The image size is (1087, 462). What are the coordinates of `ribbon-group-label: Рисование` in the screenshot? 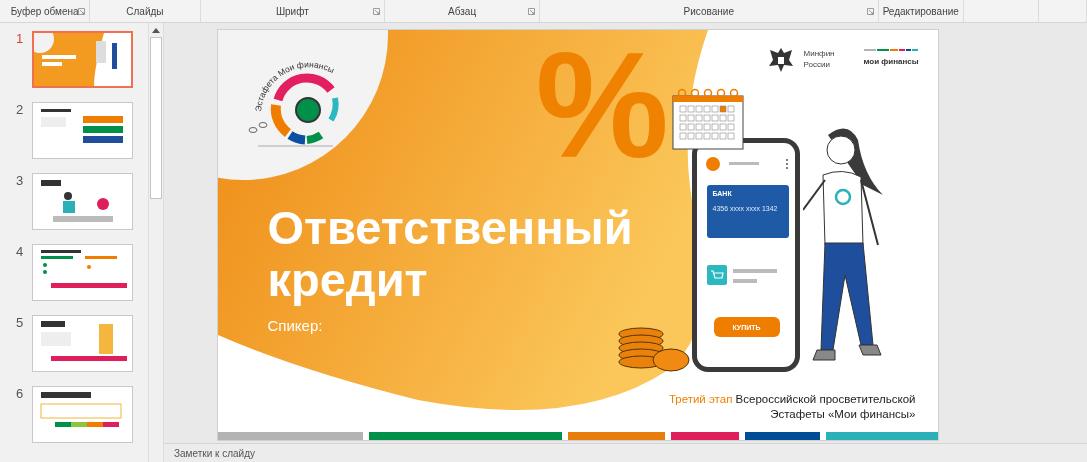 It's located at (708, 11).